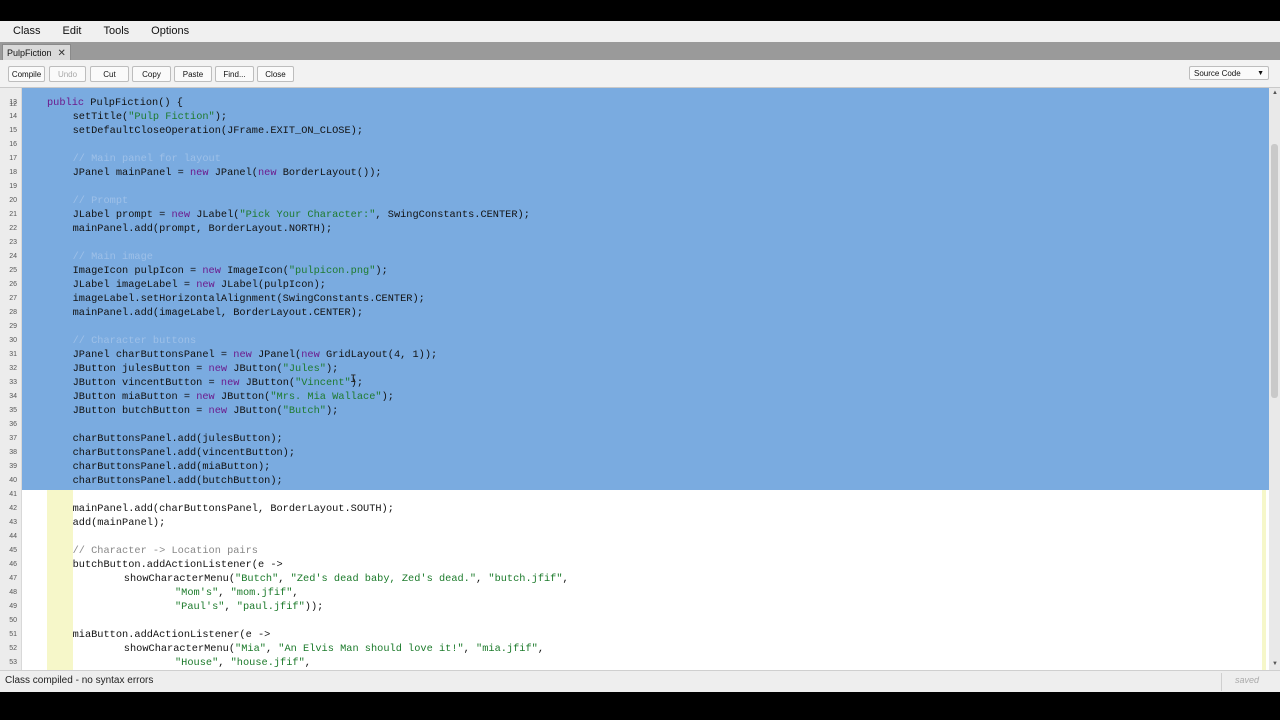 The image size is (1280, 720). Describe the element at coordinates (640, 31) in the screenshot. I see `menu-bar: Class Edit Tools Options` at that location.